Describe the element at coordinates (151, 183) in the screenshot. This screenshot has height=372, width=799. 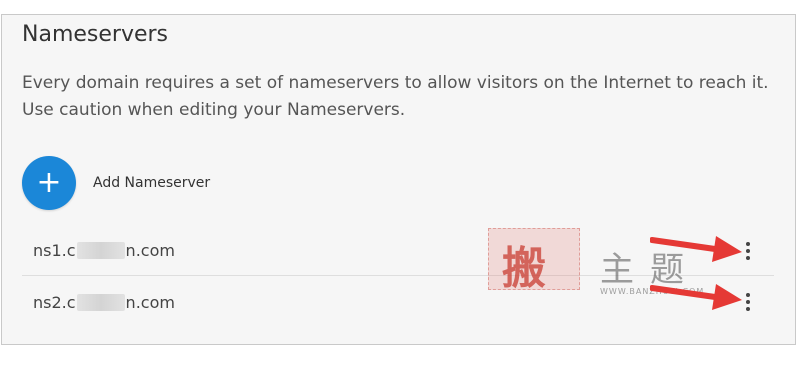
I see `add-nameserver-label: Add Nameserver` at that location.